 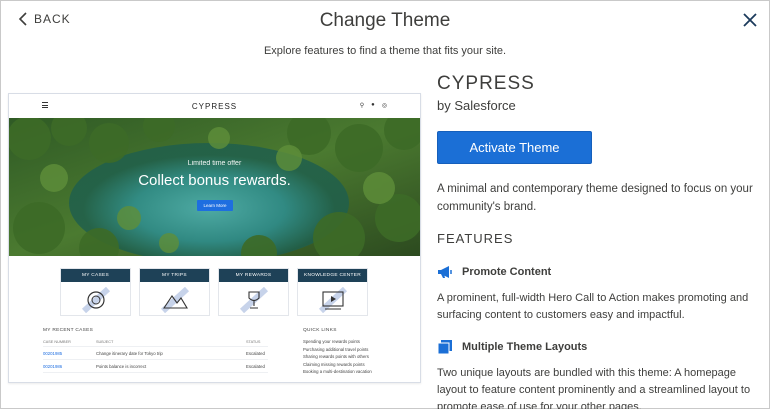 I want to click on theme-name: CYPRESS, so click(x=486, y=83).